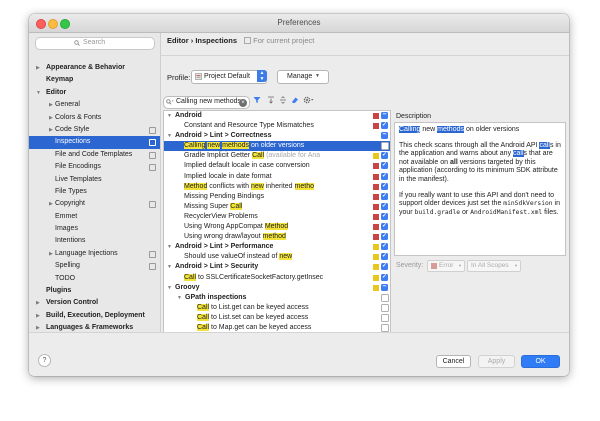 The height and width of the screenshot is (421, 600). What do you see at coordinates (277, 257) in the screenshot?
I see `inspection-row: Should use valueOf instead of new ✓` at bounding box center [277, 257].